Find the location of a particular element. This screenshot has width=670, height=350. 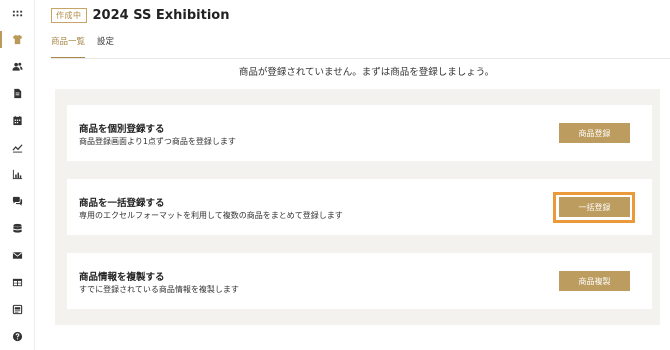

sidebar is located at coordinates (17, 175).